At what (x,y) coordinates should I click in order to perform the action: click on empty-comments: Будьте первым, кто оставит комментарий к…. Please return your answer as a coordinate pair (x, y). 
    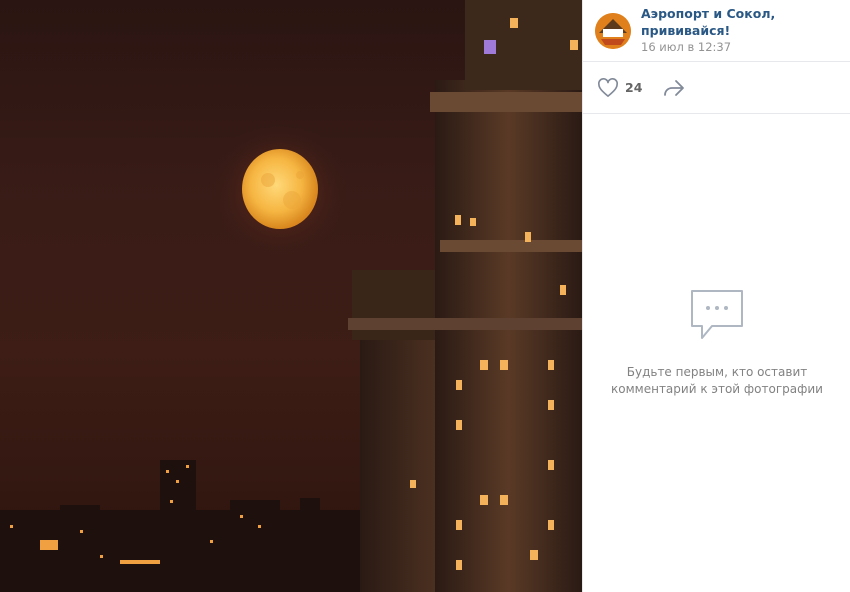
    Looking at the image, I should click on (716, 343).